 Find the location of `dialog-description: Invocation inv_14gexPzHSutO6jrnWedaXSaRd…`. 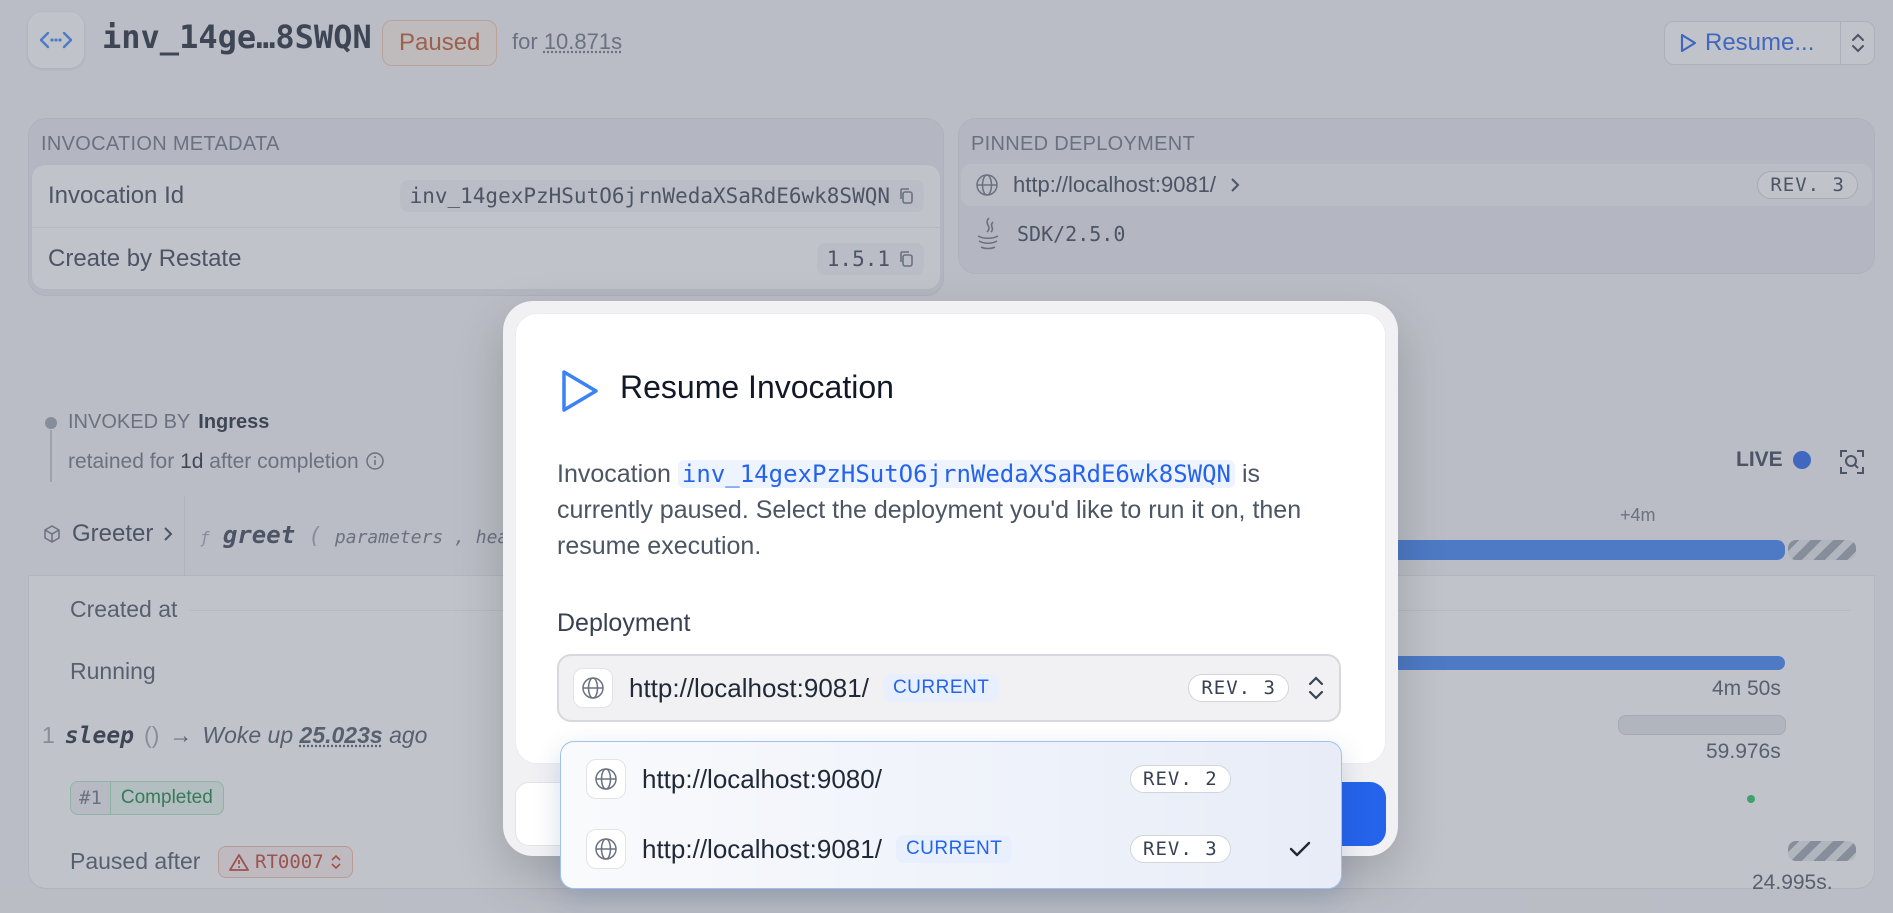

dialog-description: Invocation inv_14gexPzHSutO6jrnWedaXSaRd… is located at coordinates (957, 510).